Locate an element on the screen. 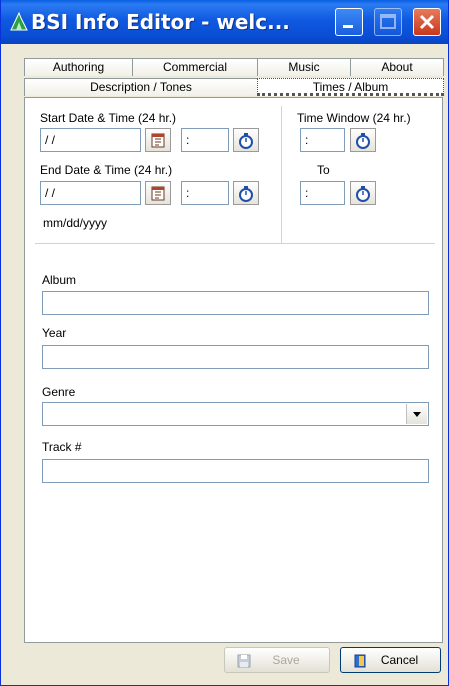  tab-label: Commercial is located at coordinates (194, 67).